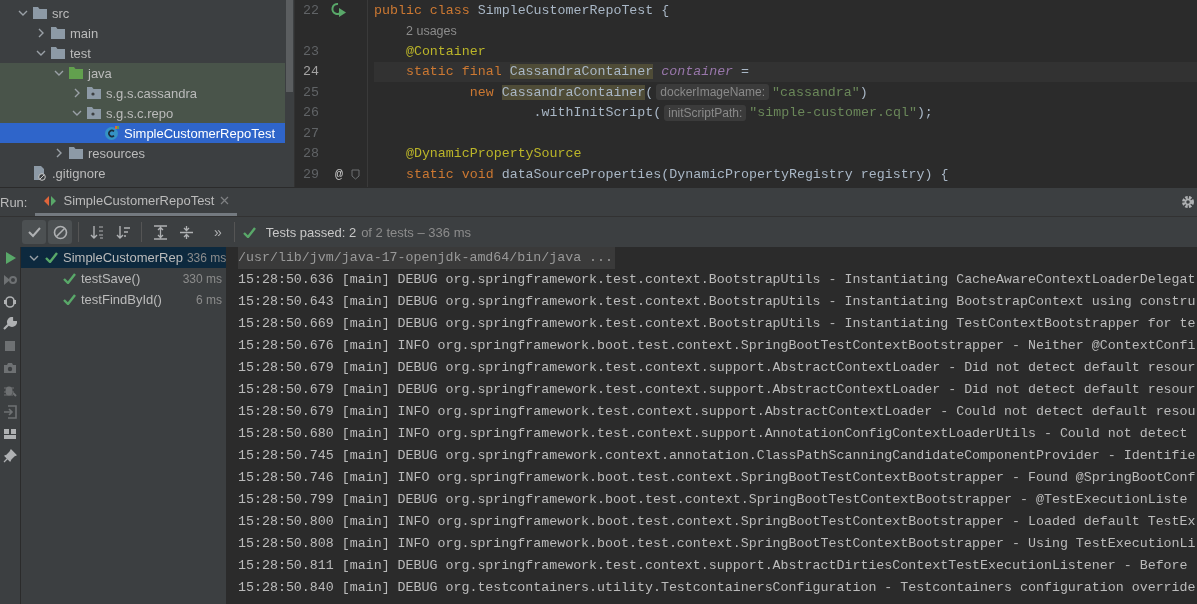 This screenshot has width=1197, height=604. I want to click on tree-row-highlight: main, so click(142, 33).